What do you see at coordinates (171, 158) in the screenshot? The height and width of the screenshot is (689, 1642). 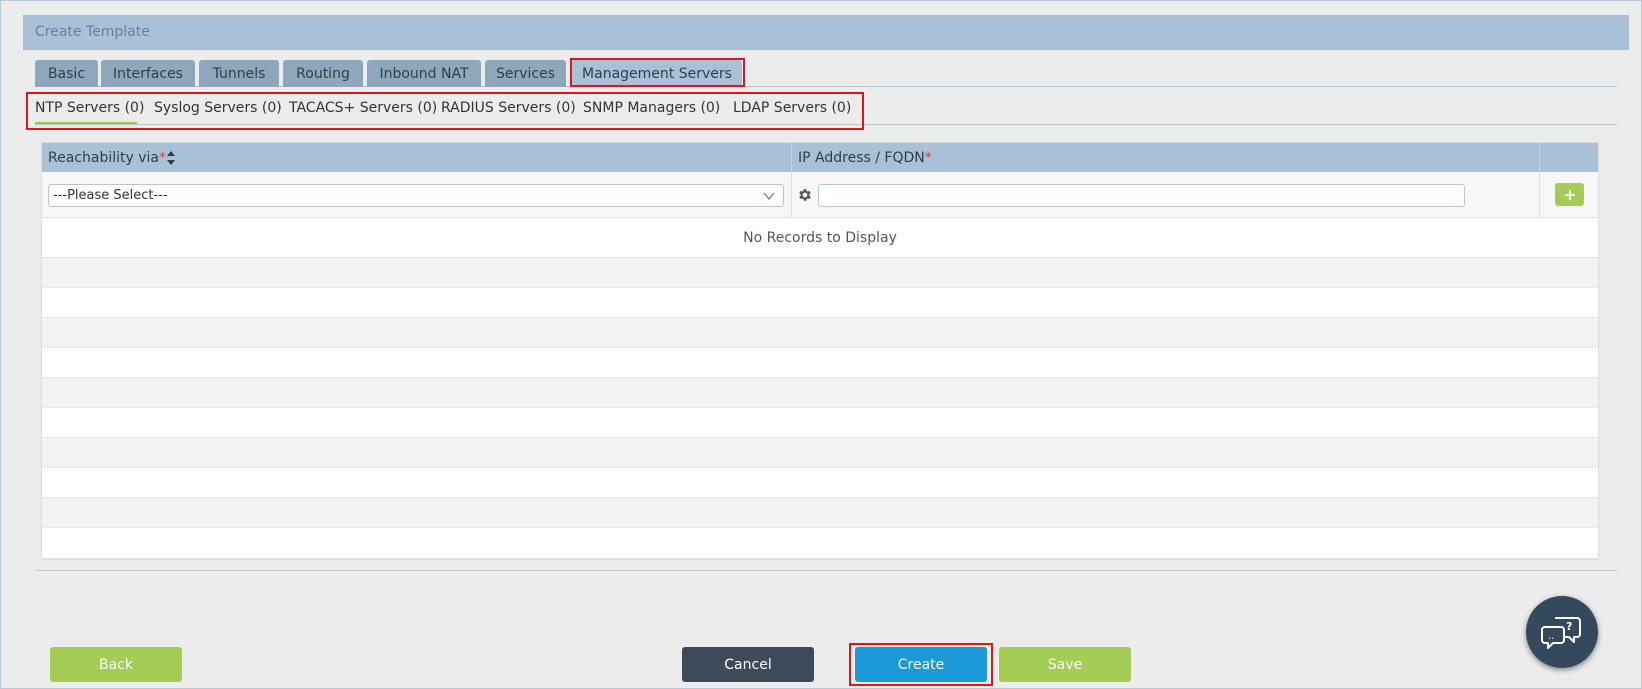 I see `sort-icon` at bounding box center [171, 158].